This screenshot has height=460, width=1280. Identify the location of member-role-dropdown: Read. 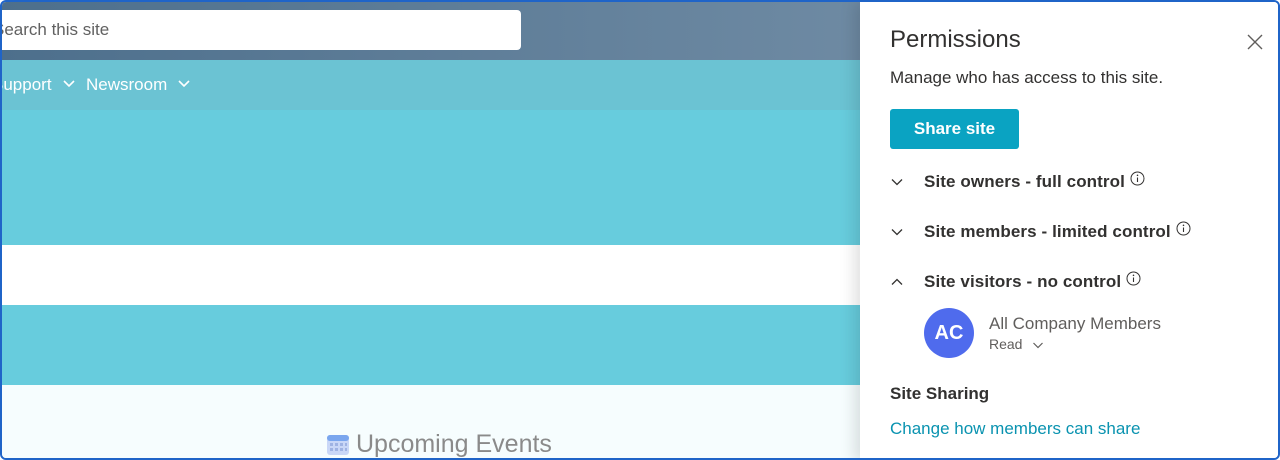
(1075, 344).